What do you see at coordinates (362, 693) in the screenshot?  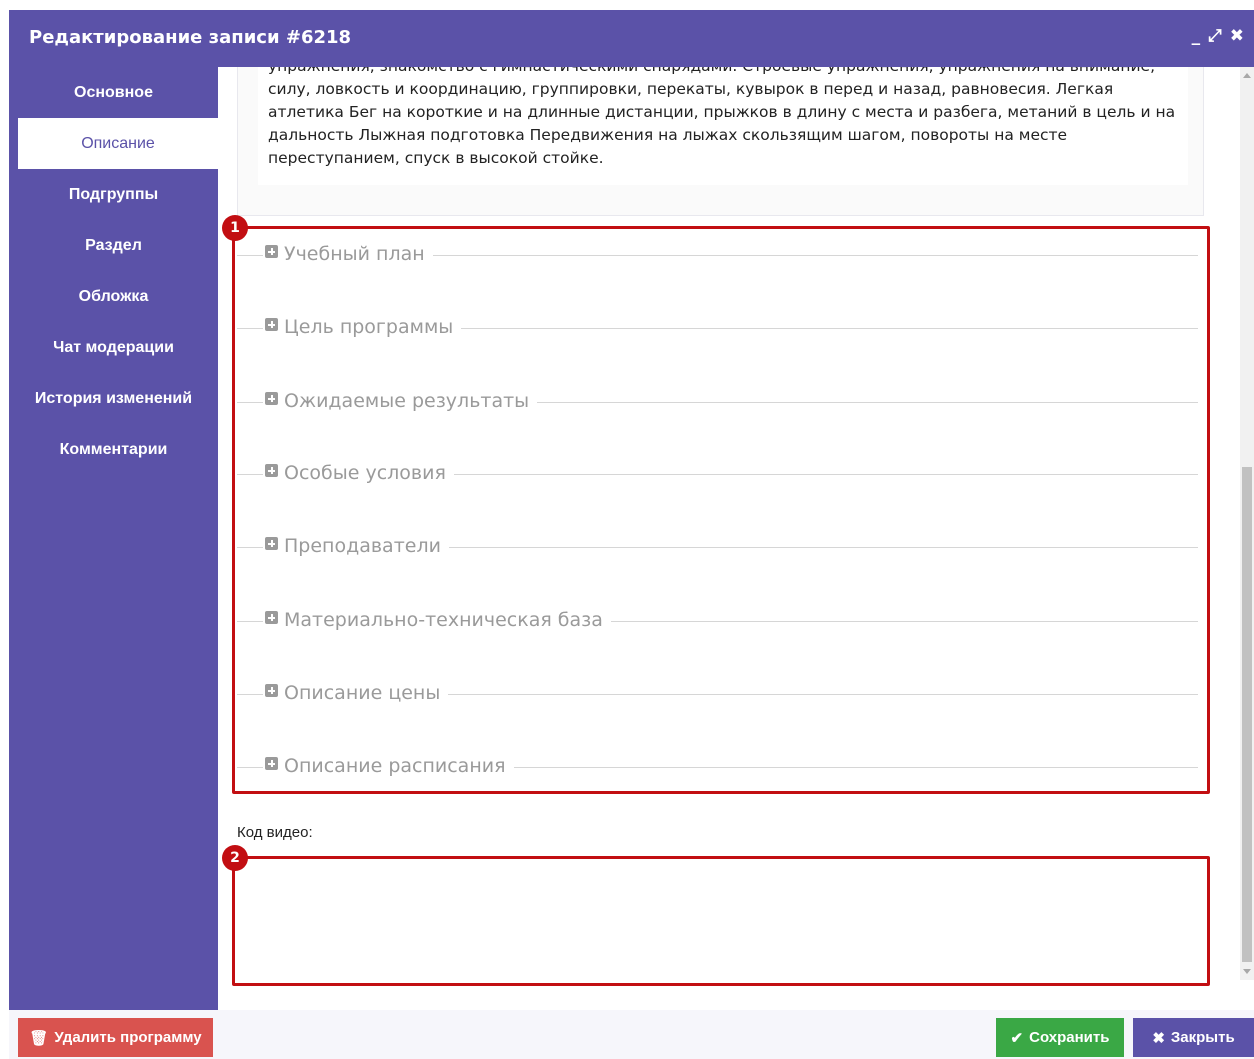 I see `section-label: Описание цены` at bounding box center [362, 693].